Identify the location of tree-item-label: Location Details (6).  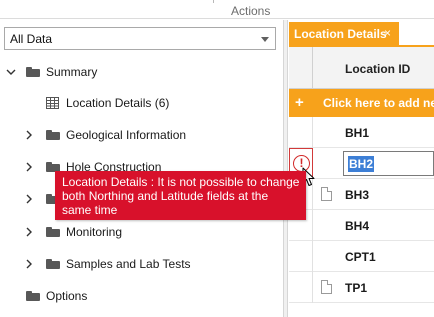
(118, 103).